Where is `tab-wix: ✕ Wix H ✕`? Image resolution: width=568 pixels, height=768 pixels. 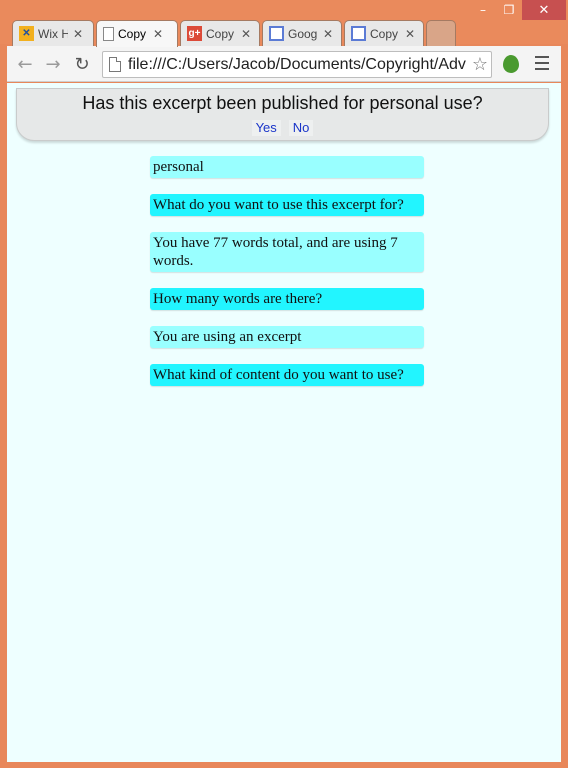
tab-wix: ✕ Wix H ✕ is located at coordinates (53, 33).